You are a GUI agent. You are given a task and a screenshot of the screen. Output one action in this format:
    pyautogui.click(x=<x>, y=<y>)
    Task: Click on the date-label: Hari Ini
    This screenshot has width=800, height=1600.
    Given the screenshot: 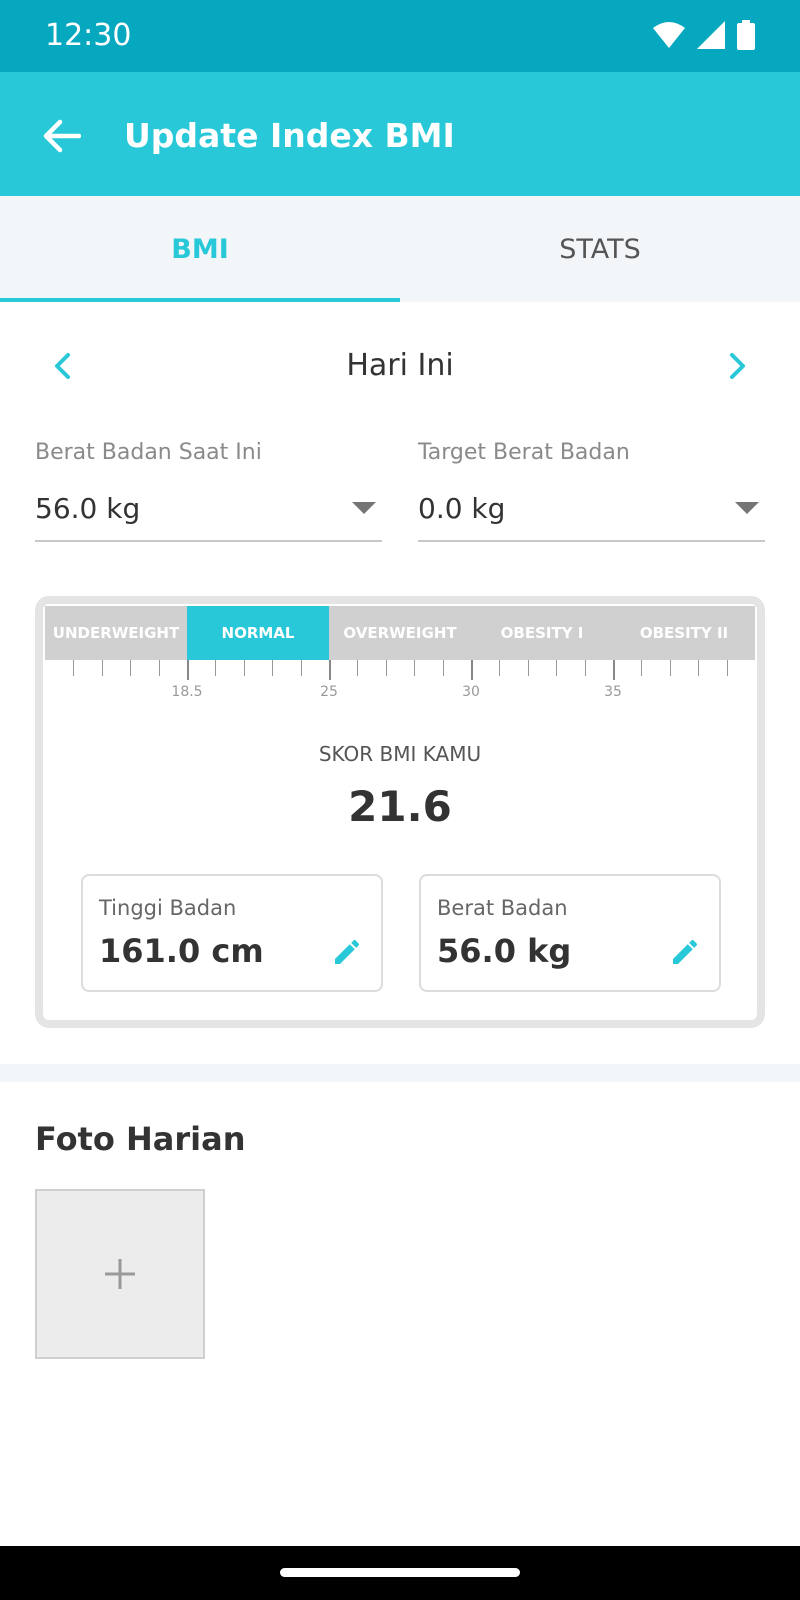 What is the action you would take?
    pyautogui.click(x=400, y=365)
    